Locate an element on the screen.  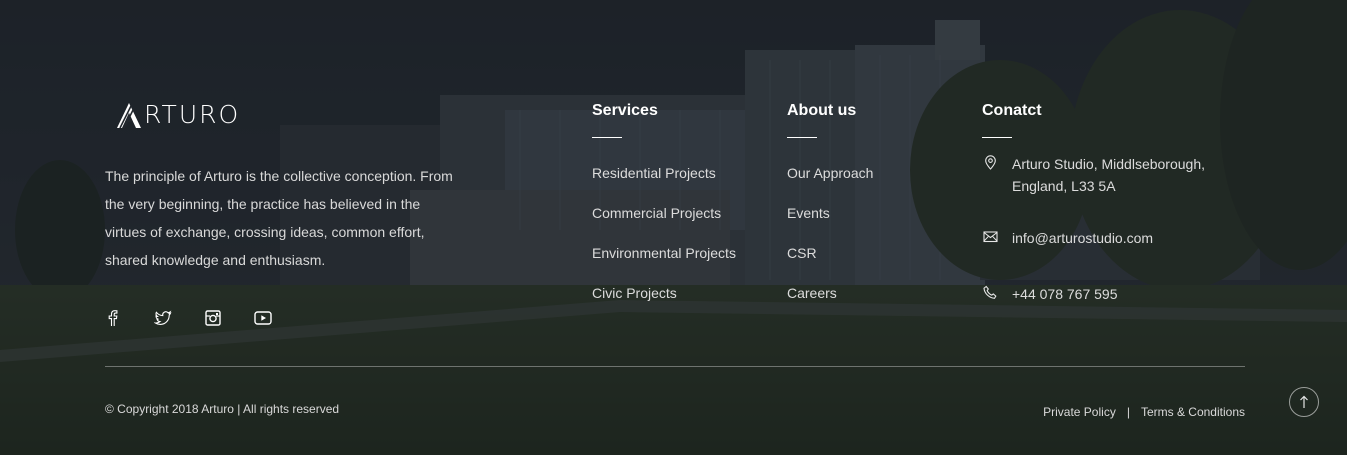
about-list: Our Approach Events CSR Careers is located at coordinates (877, 244).